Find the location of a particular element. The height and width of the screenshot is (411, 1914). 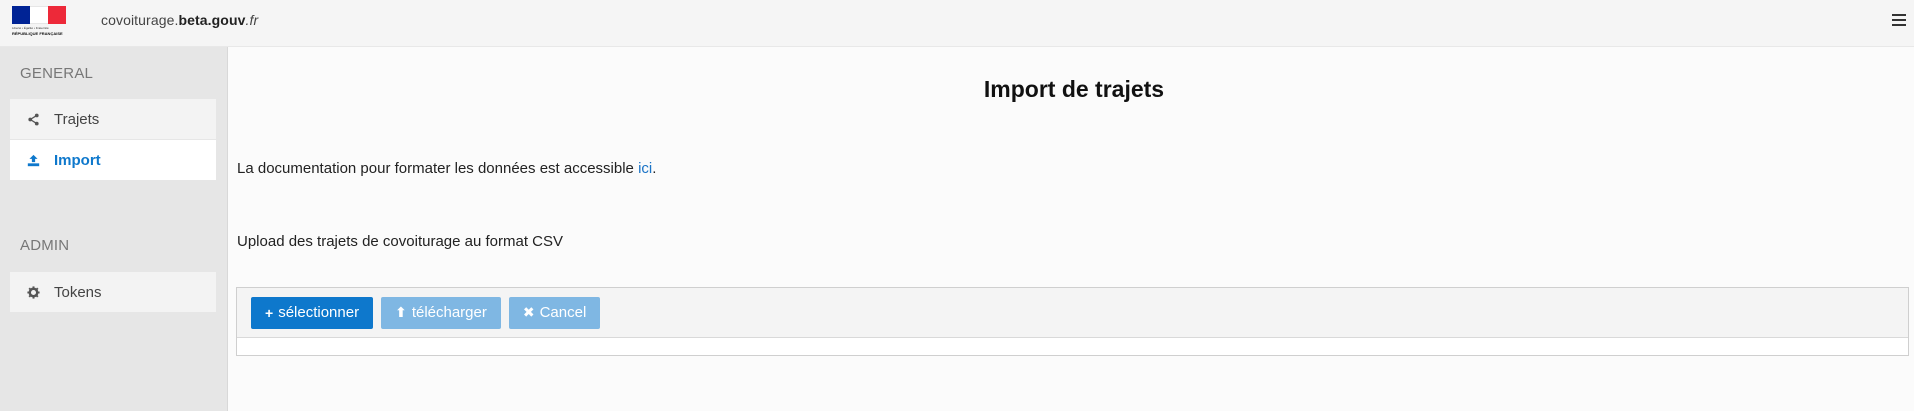

select-file-label: sélectionner is located at coordinates (319, 312).